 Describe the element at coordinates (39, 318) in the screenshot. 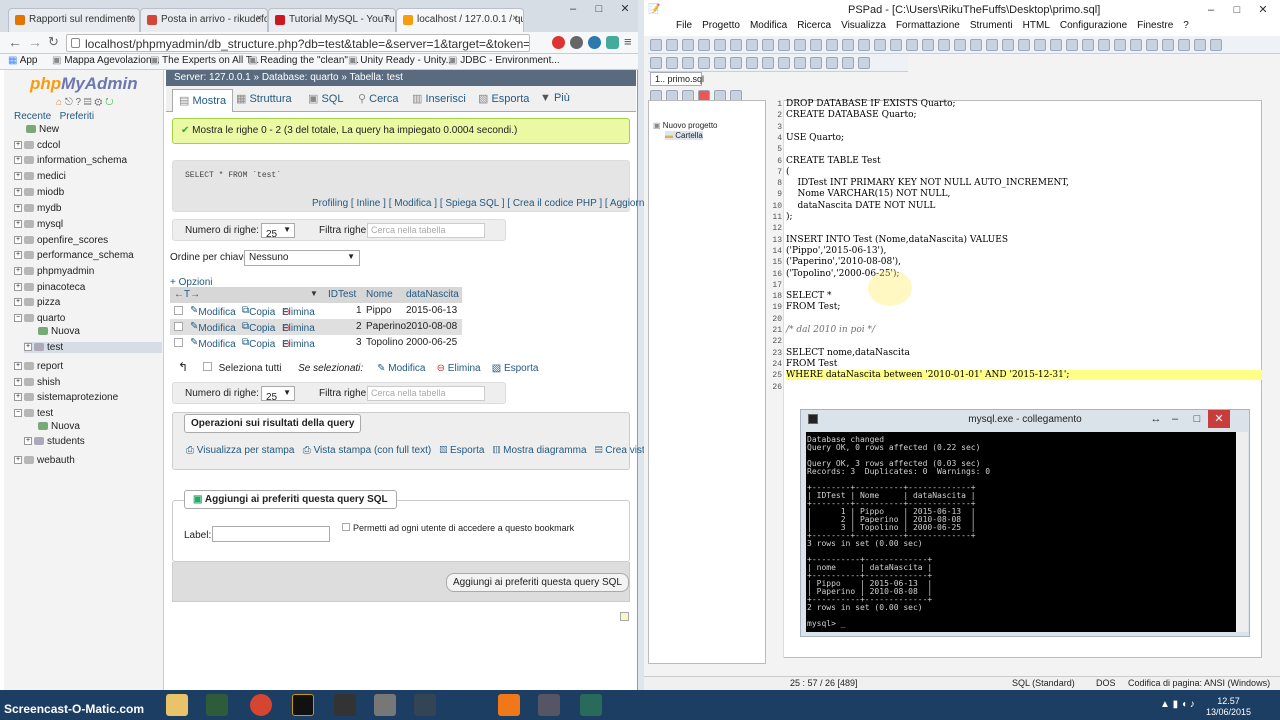

I see `db-item-selected: − quarto` at that location.